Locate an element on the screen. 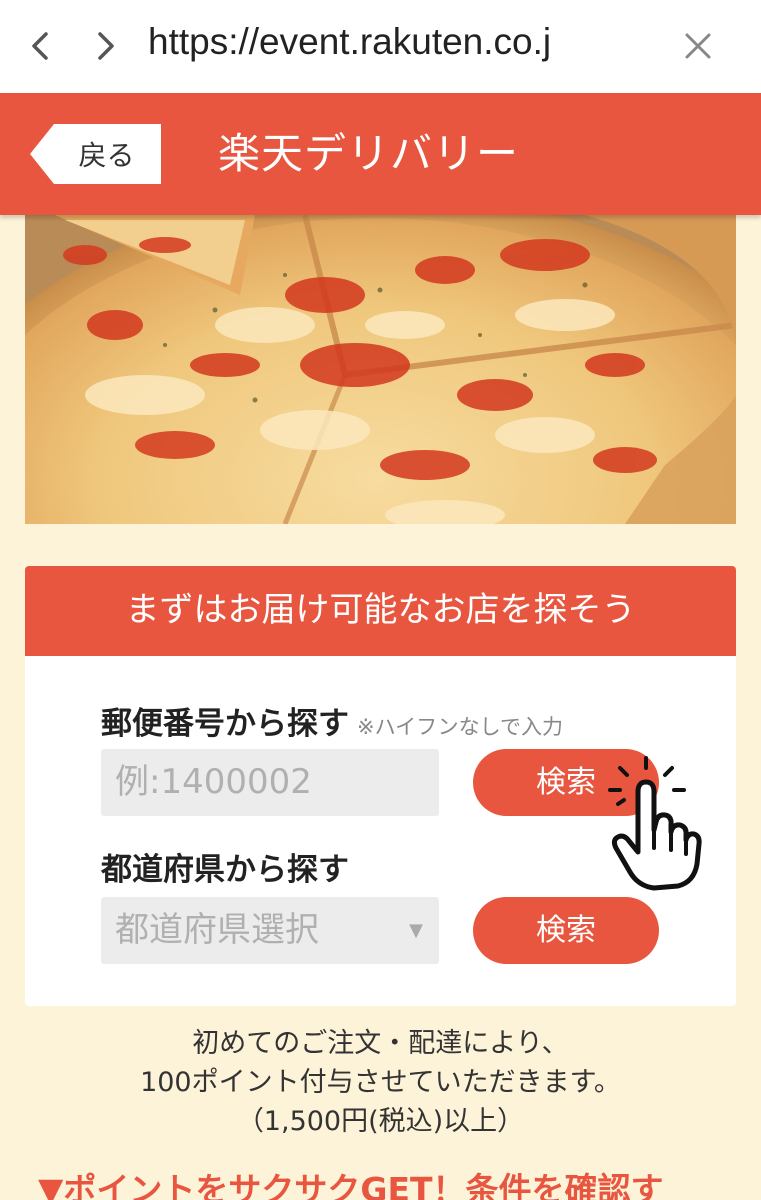 The width and height of the screenshot is (761, 1200). dropdown-triangle-icon: ▼ is located at coordinates (416, 930).